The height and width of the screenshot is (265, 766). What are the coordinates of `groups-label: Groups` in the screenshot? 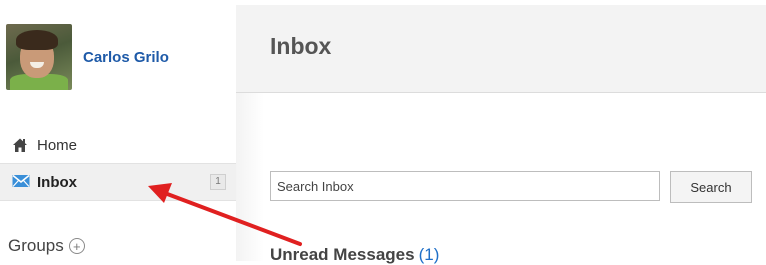 It's located at (36, 245).